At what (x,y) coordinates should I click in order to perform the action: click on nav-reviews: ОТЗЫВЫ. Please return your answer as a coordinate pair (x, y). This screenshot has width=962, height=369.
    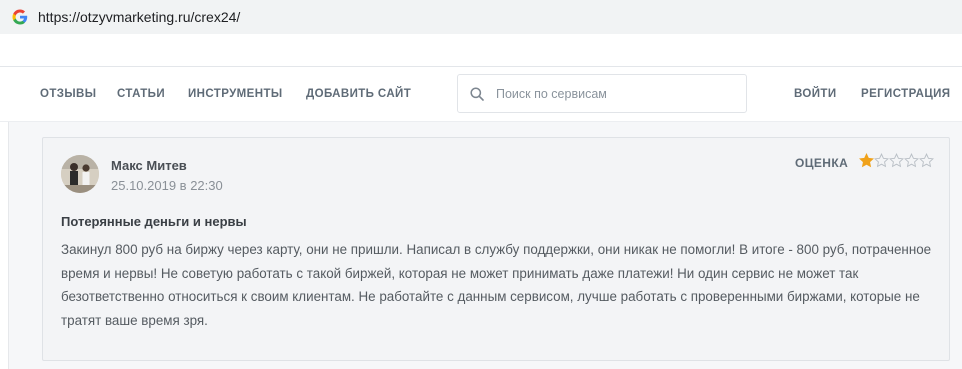
    Looking at the image, I should click on (68, 94).